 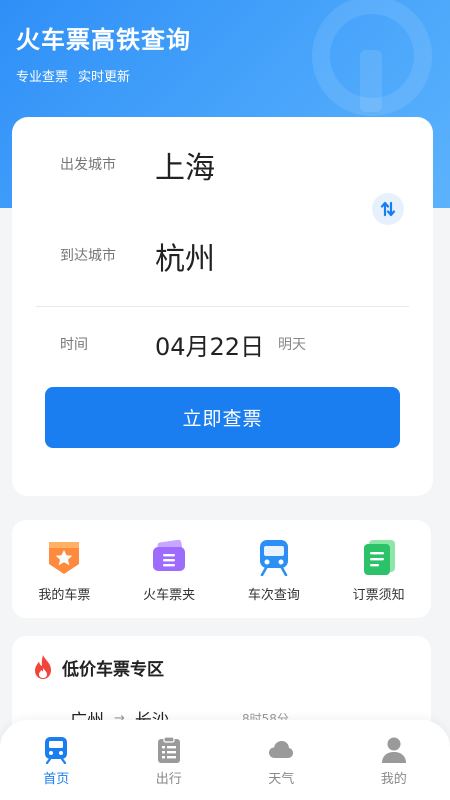 What do you see at coordinates (185, 165) in the screenshot?
I see `from-city: 上海` at bounding box center [185, 165].